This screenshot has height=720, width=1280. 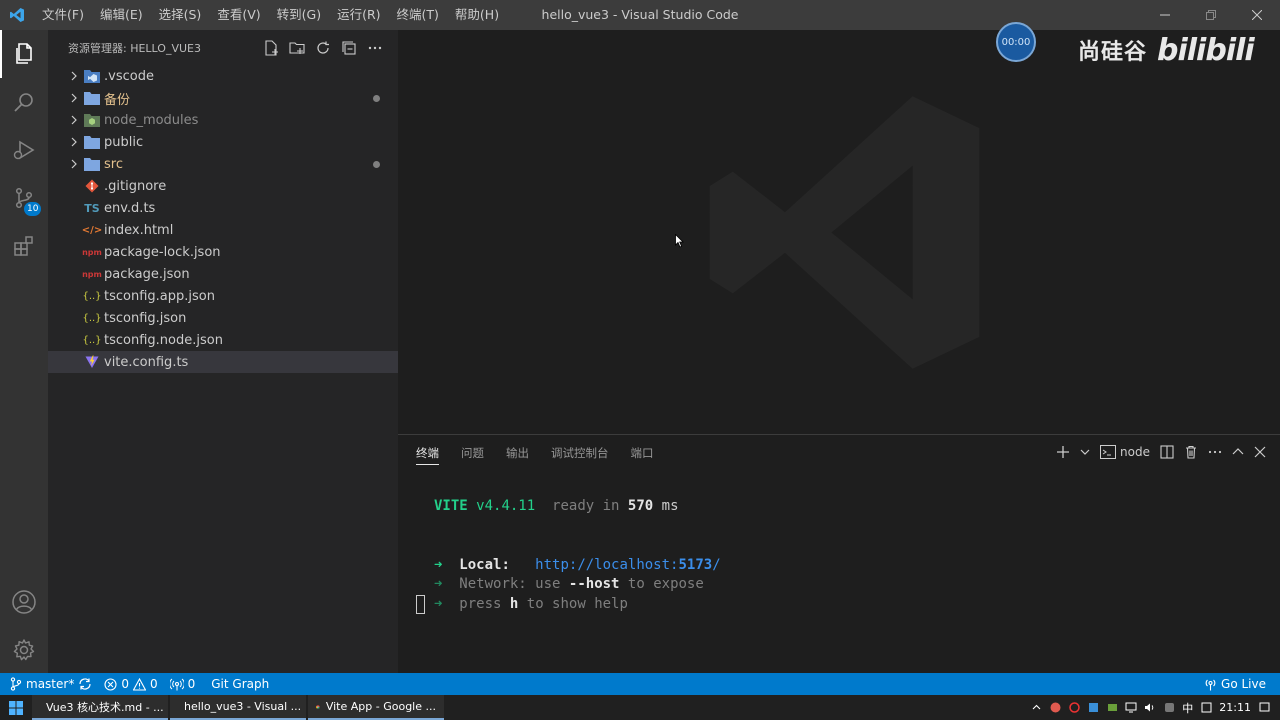 I want to click on source-control-icon: 10, so click(x=24, y=198).